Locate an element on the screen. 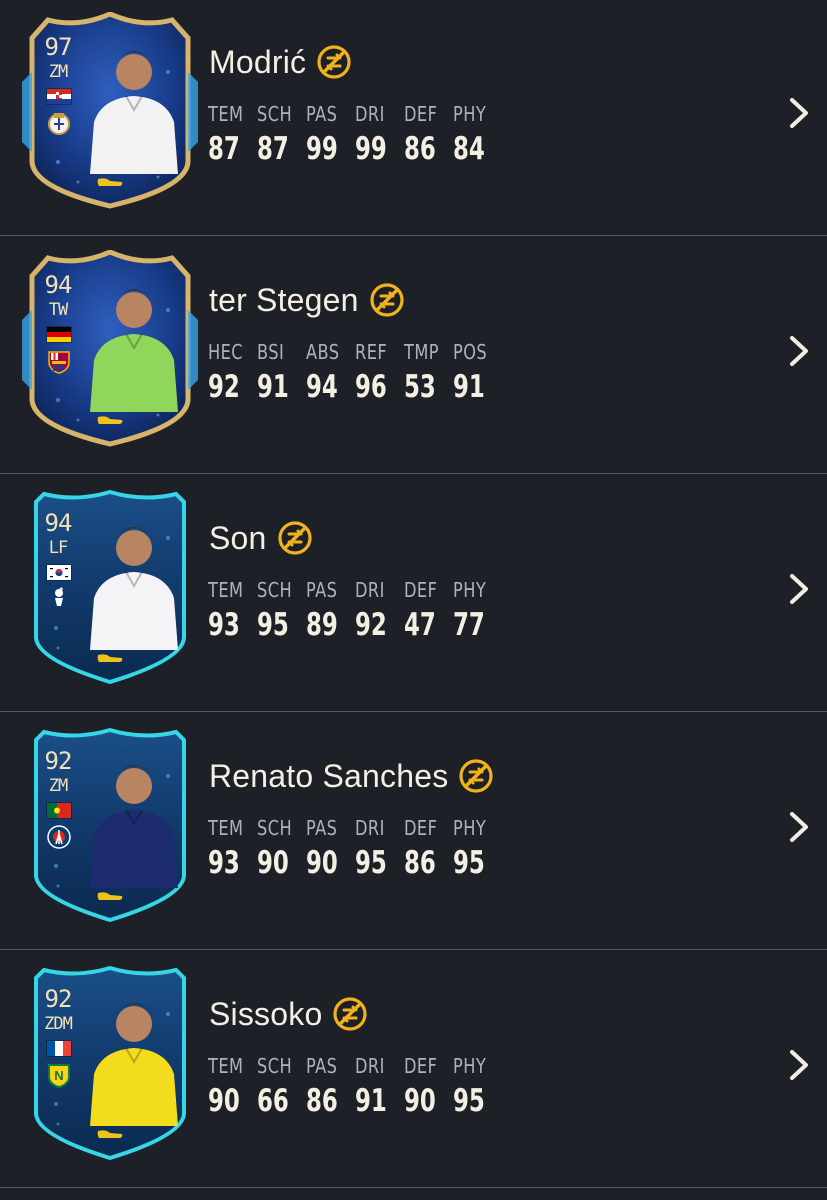 Image resolution: width=827 pixels, height=1200 pixels. stat: TEM 90 is located at coordinates (232, 1087).